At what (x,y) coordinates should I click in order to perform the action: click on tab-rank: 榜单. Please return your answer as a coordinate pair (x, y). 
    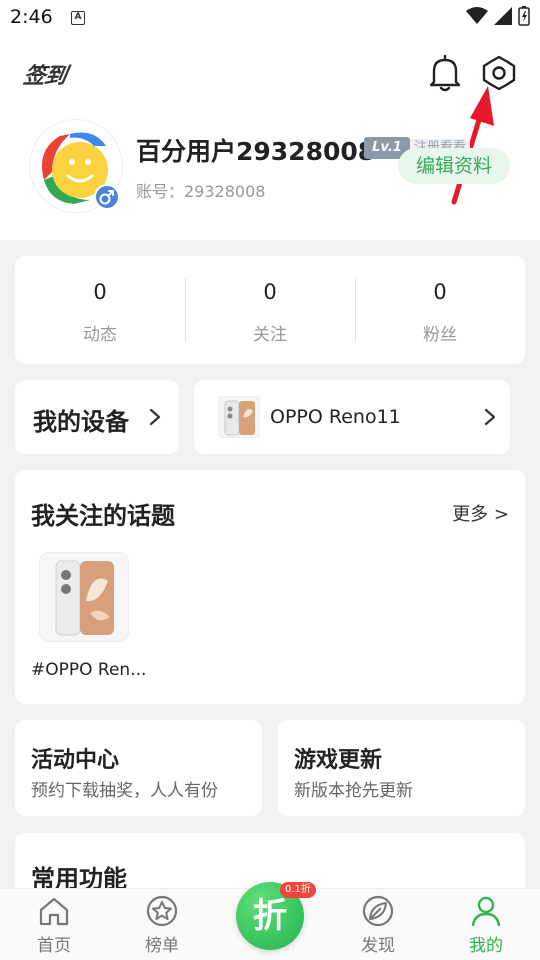
    Looking at the image, I should click on (162, 924).